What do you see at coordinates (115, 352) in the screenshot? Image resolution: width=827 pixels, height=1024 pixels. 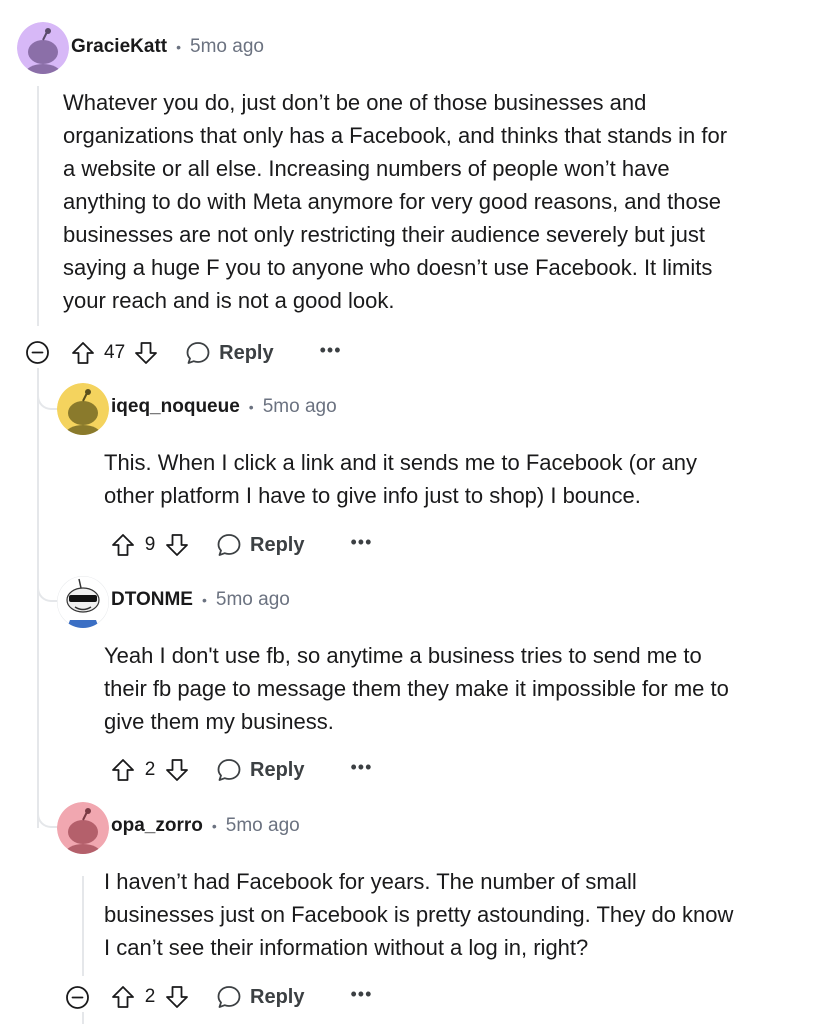 I see `vote-count: 47` at bounding box center [115, 352].